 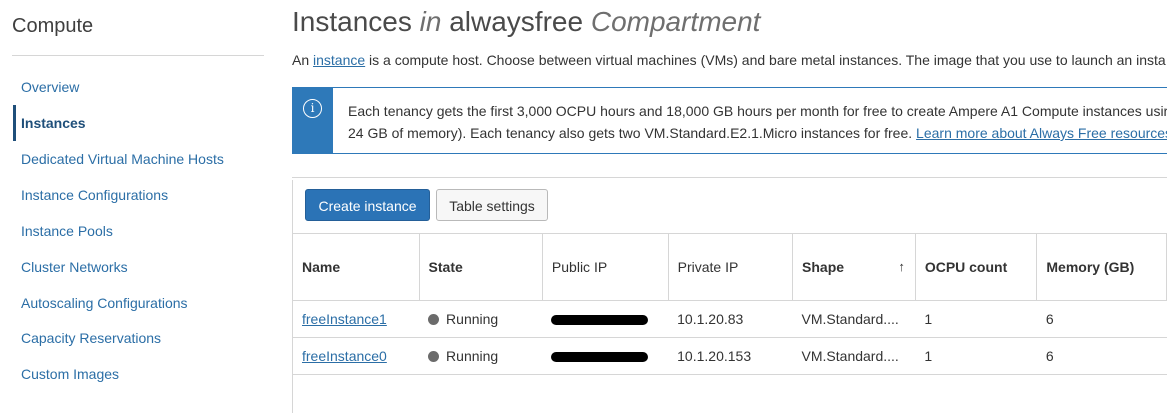 I want to click on always-free-link: Learn more about Always Free resources, so click(x=1041, y=133).